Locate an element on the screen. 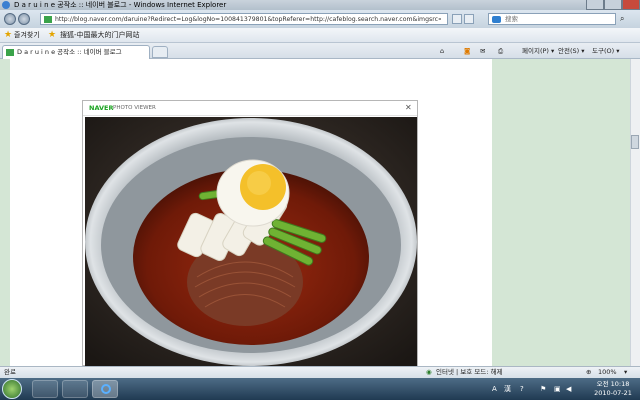 This screenshot has width=640, height=400. flag-icon: ⚑ is located at coordinates (543, 389).